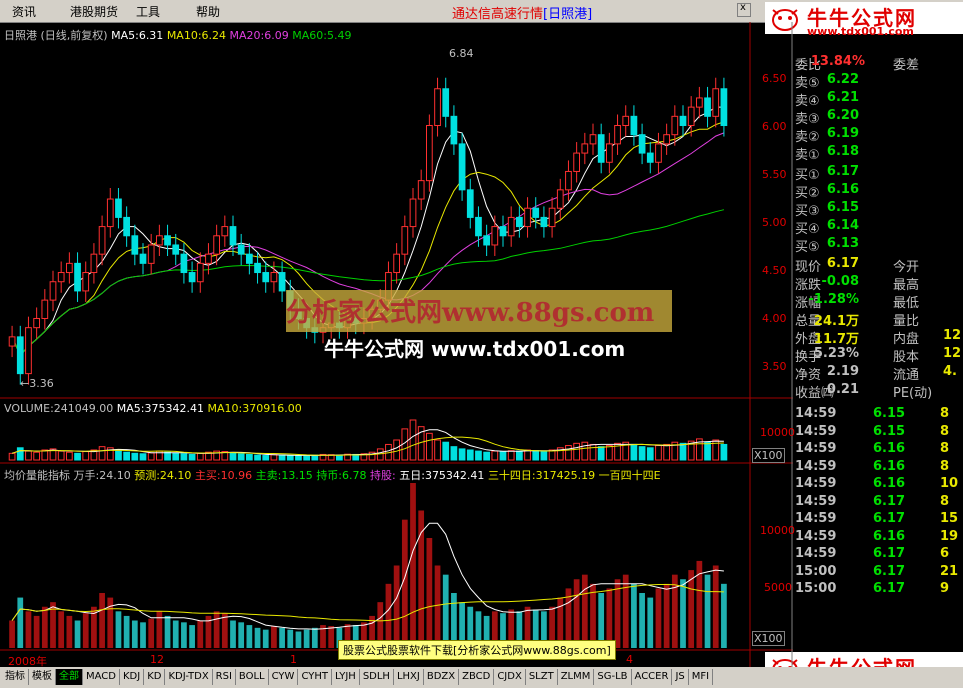  What do you see at coordinates (878, 283) in the screenshot?
I see `stat-row: 涨跌 -0.08 最高` at bounding box center [878, 283].